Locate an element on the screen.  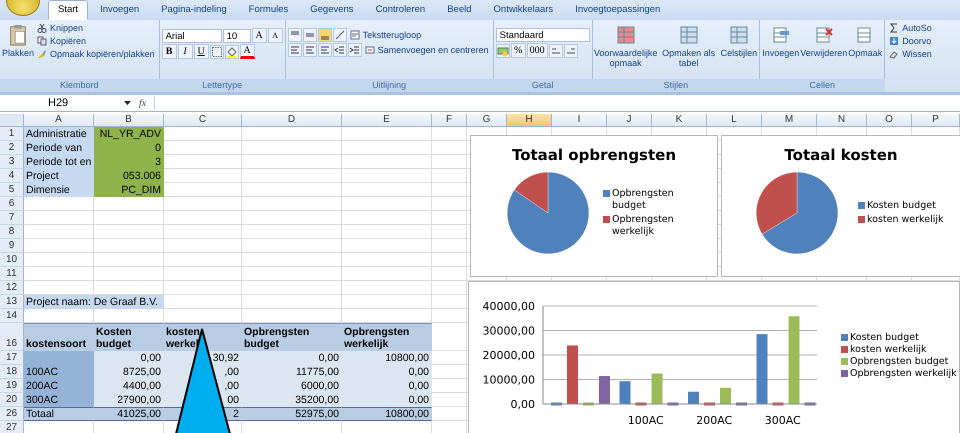
align-bottom-icon is located at coordinates (325, 35).